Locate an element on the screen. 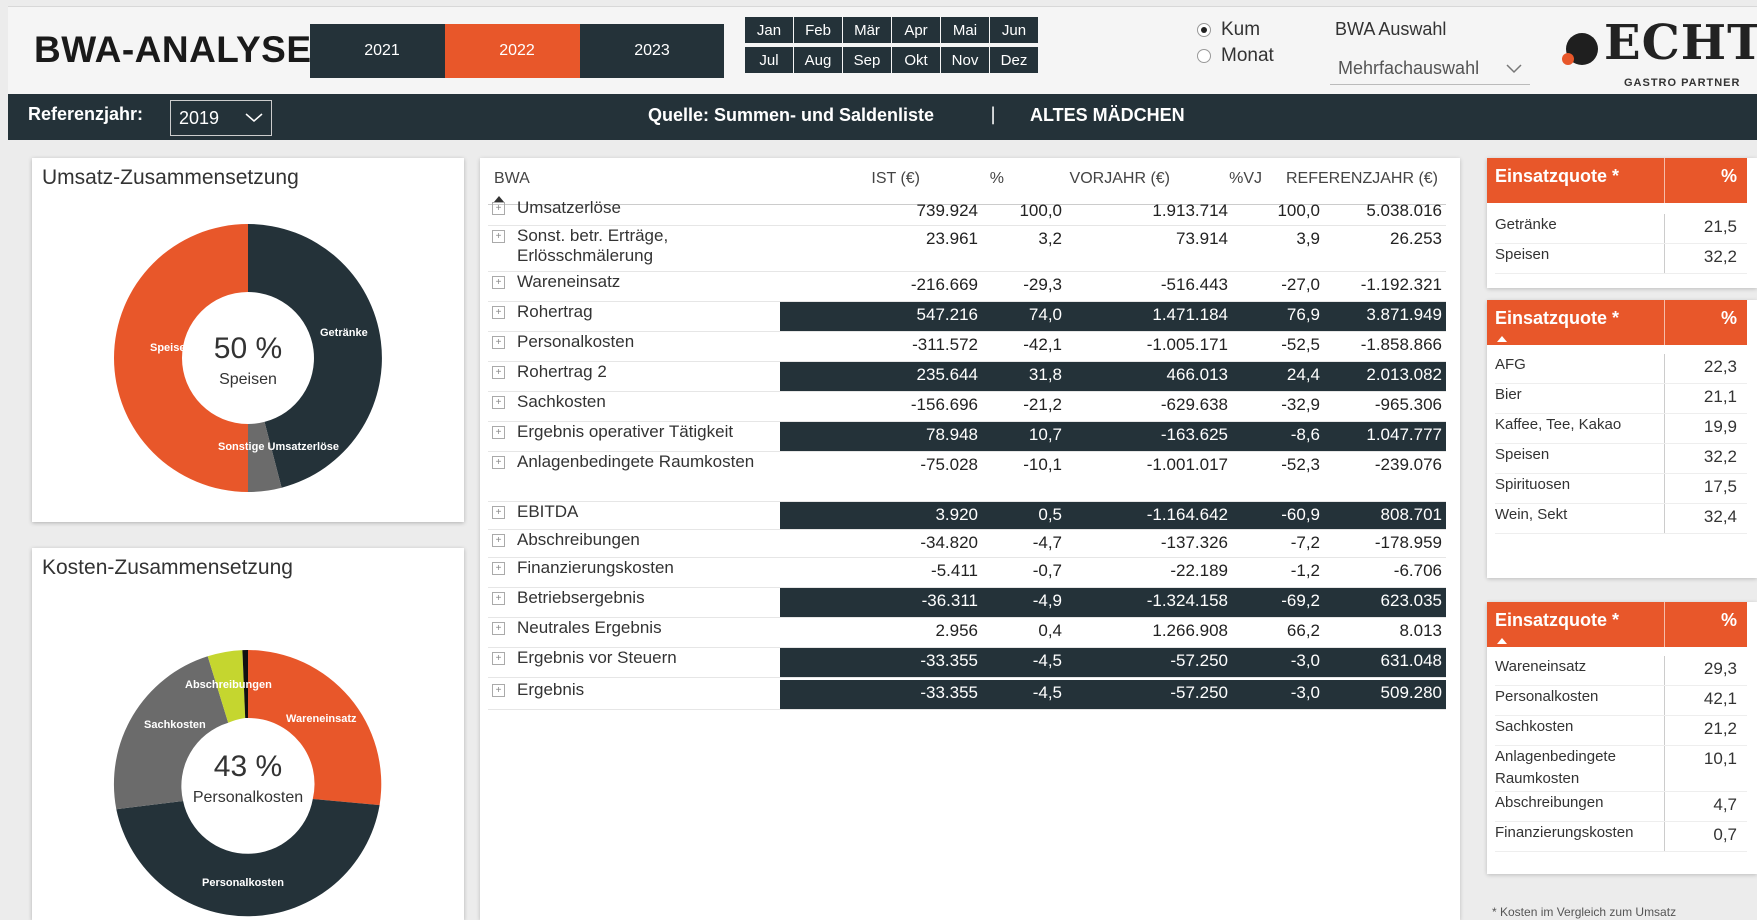  mode-option-monat: Monat is located at coordinates (1235, 56).